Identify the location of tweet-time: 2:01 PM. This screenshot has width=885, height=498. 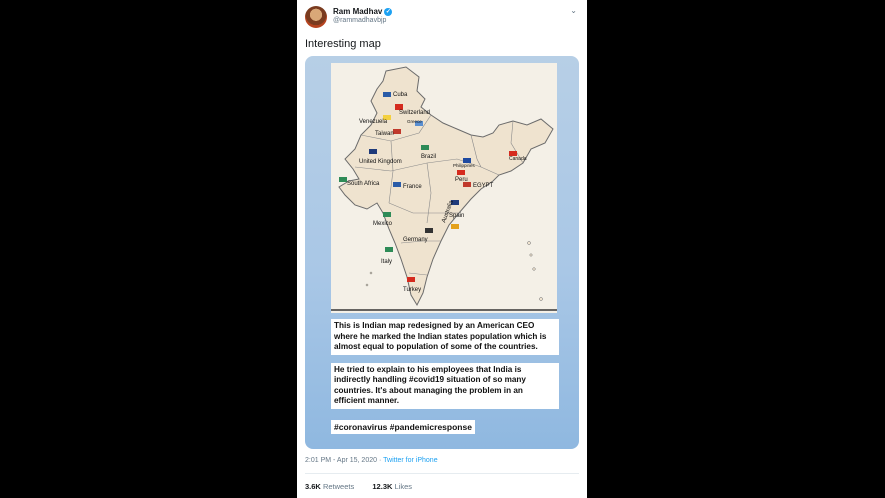
(318, 460).